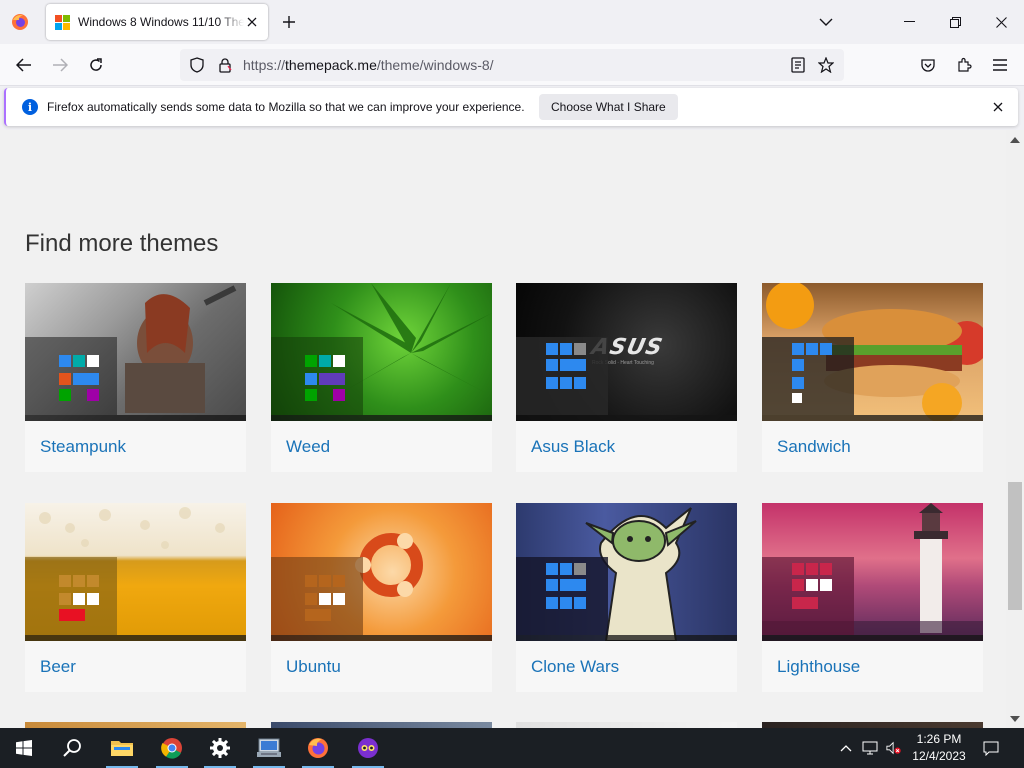  Describe the element at coordinates (122, 748) in the screenshot. I see `file-explorer-icon` at that location.